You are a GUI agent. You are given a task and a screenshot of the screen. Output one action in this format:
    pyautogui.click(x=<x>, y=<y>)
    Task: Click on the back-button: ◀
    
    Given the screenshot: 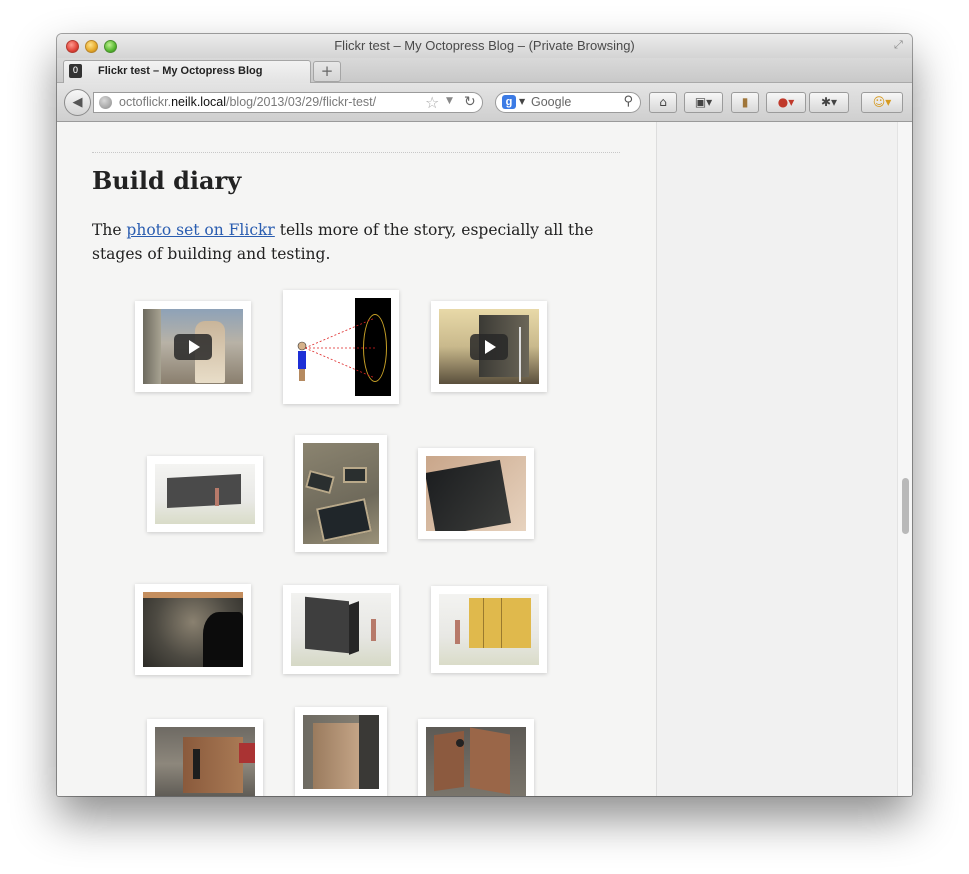 What is the action you would take?
    pyautogui.click(x=77, y=102)
    